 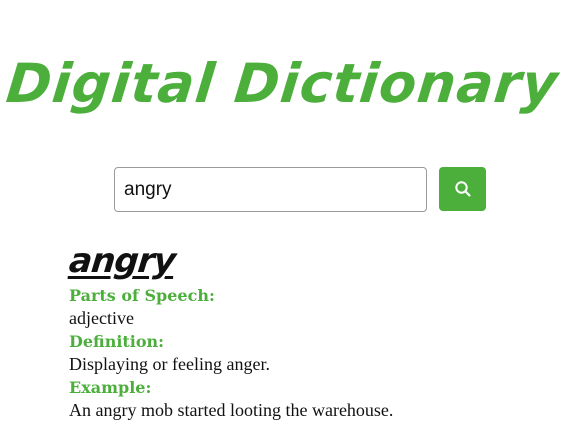 What do you see at coordinates (122, 261) in the screenshot?
I see `result-word: angry` at bounding box center [122, 261].